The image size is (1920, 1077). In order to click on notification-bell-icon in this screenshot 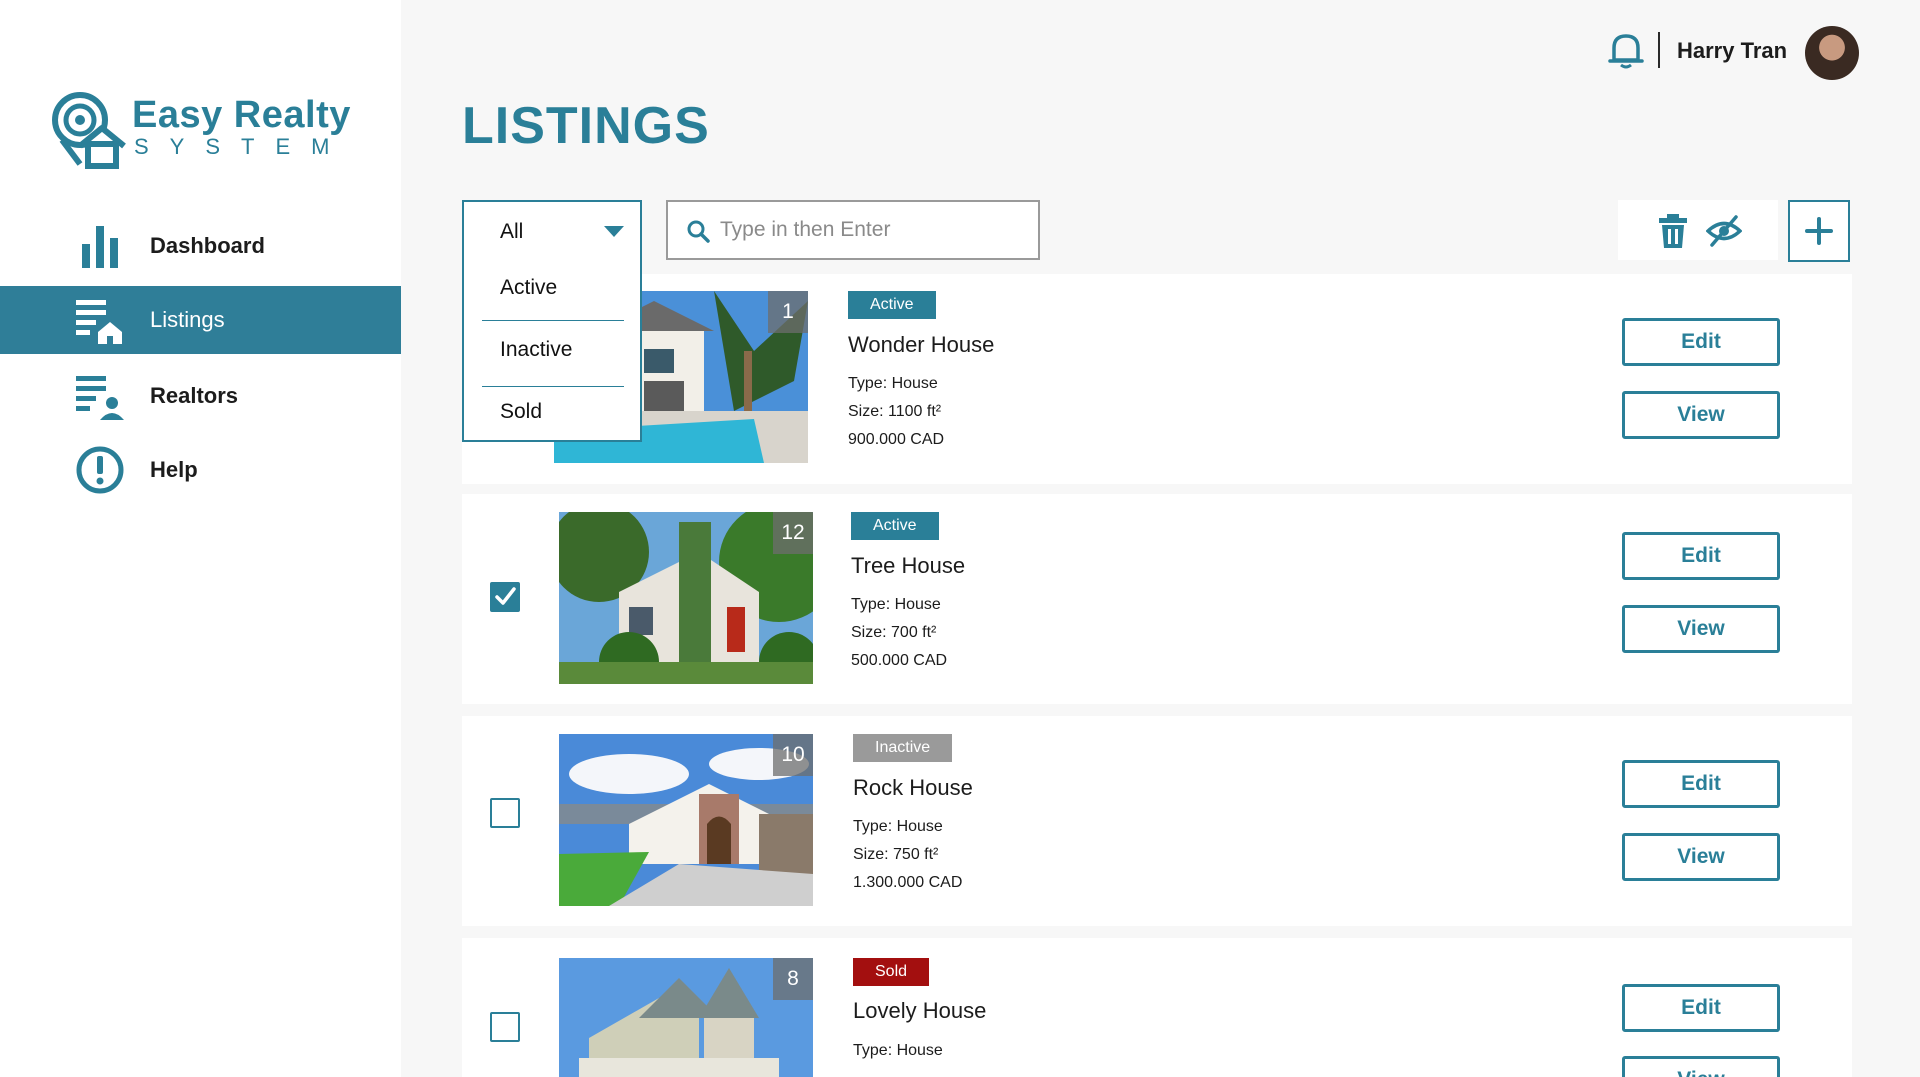, I will do `click(1626, 50)`.